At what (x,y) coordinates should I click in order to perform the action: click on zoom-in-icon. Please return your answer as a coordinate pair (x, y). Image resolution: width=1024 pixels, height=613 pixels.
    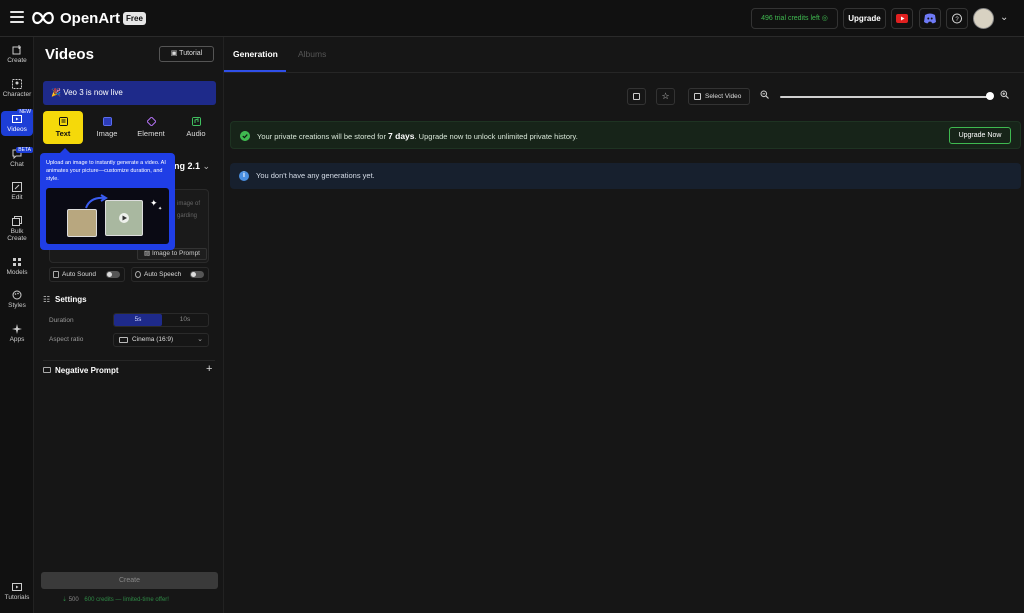
    Looking at the image, I should click on (1004, 94).